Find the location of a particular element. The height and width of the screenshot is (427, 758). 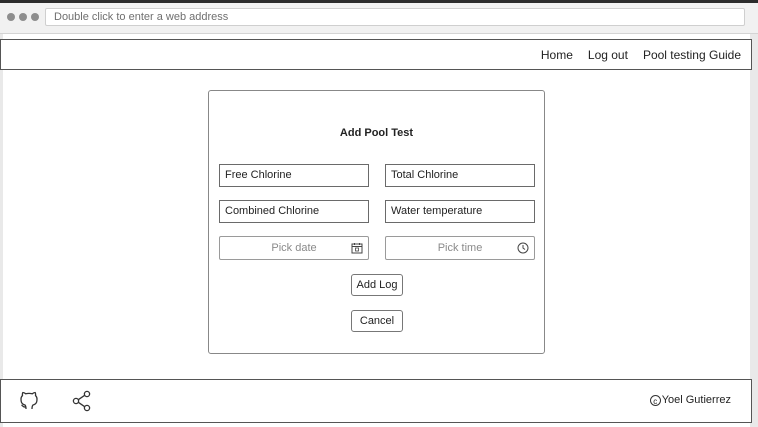

time-picker-placeholder: Pick time is located at coordinates (460, 248).